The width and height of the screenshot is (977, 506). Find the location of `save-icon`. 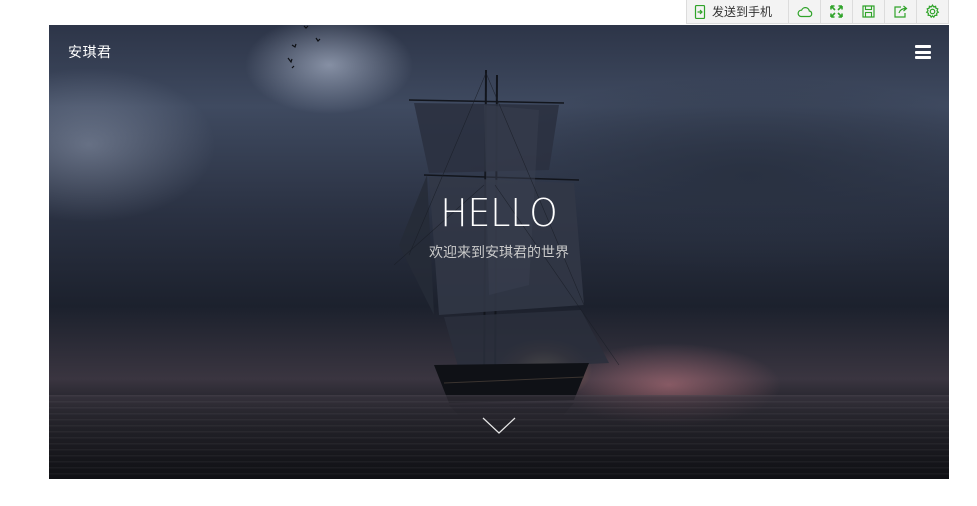

save-icon is located at coordinates (868, 11).